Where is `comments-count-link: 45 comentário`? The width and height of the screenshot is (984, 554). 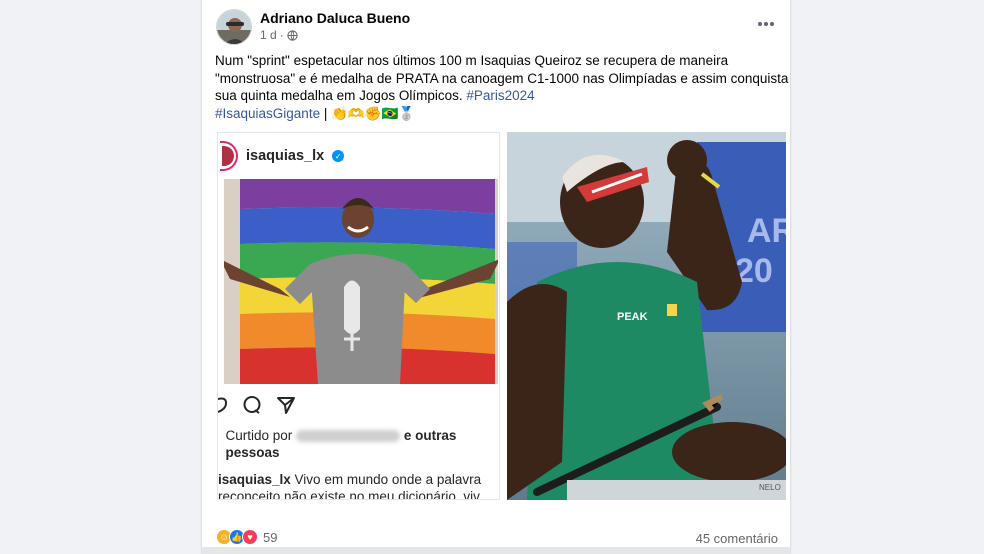 comments-count-link: 45 comentário is located at coordinates (737, 538).